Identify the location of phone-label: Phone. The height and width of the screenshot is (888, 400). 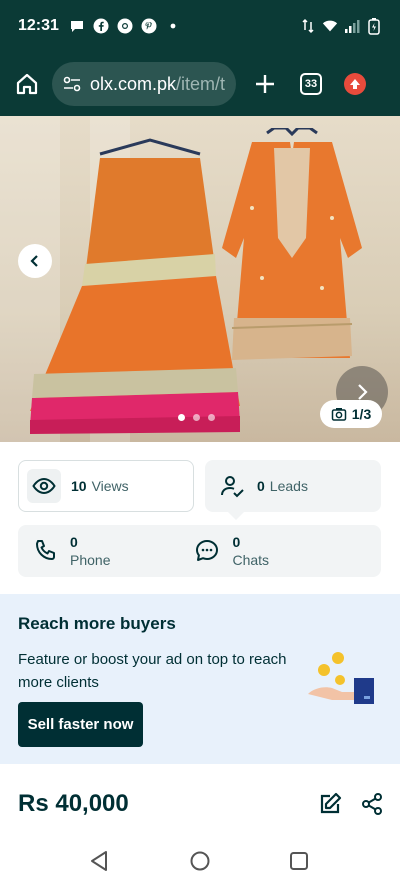
(90, 560).